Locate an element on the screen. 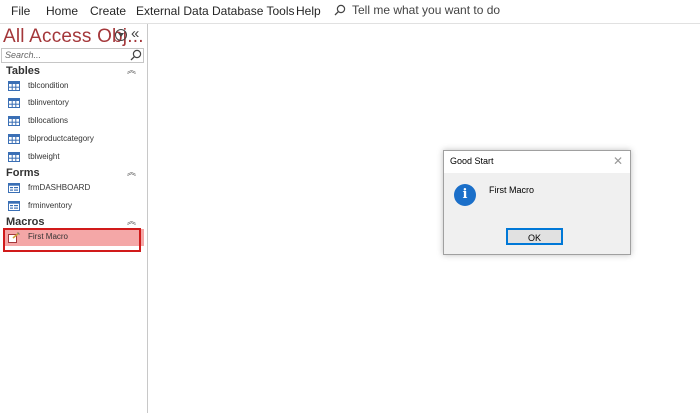  nav-item-tblinventory: tblinventory is located at coordinates (73, 103).